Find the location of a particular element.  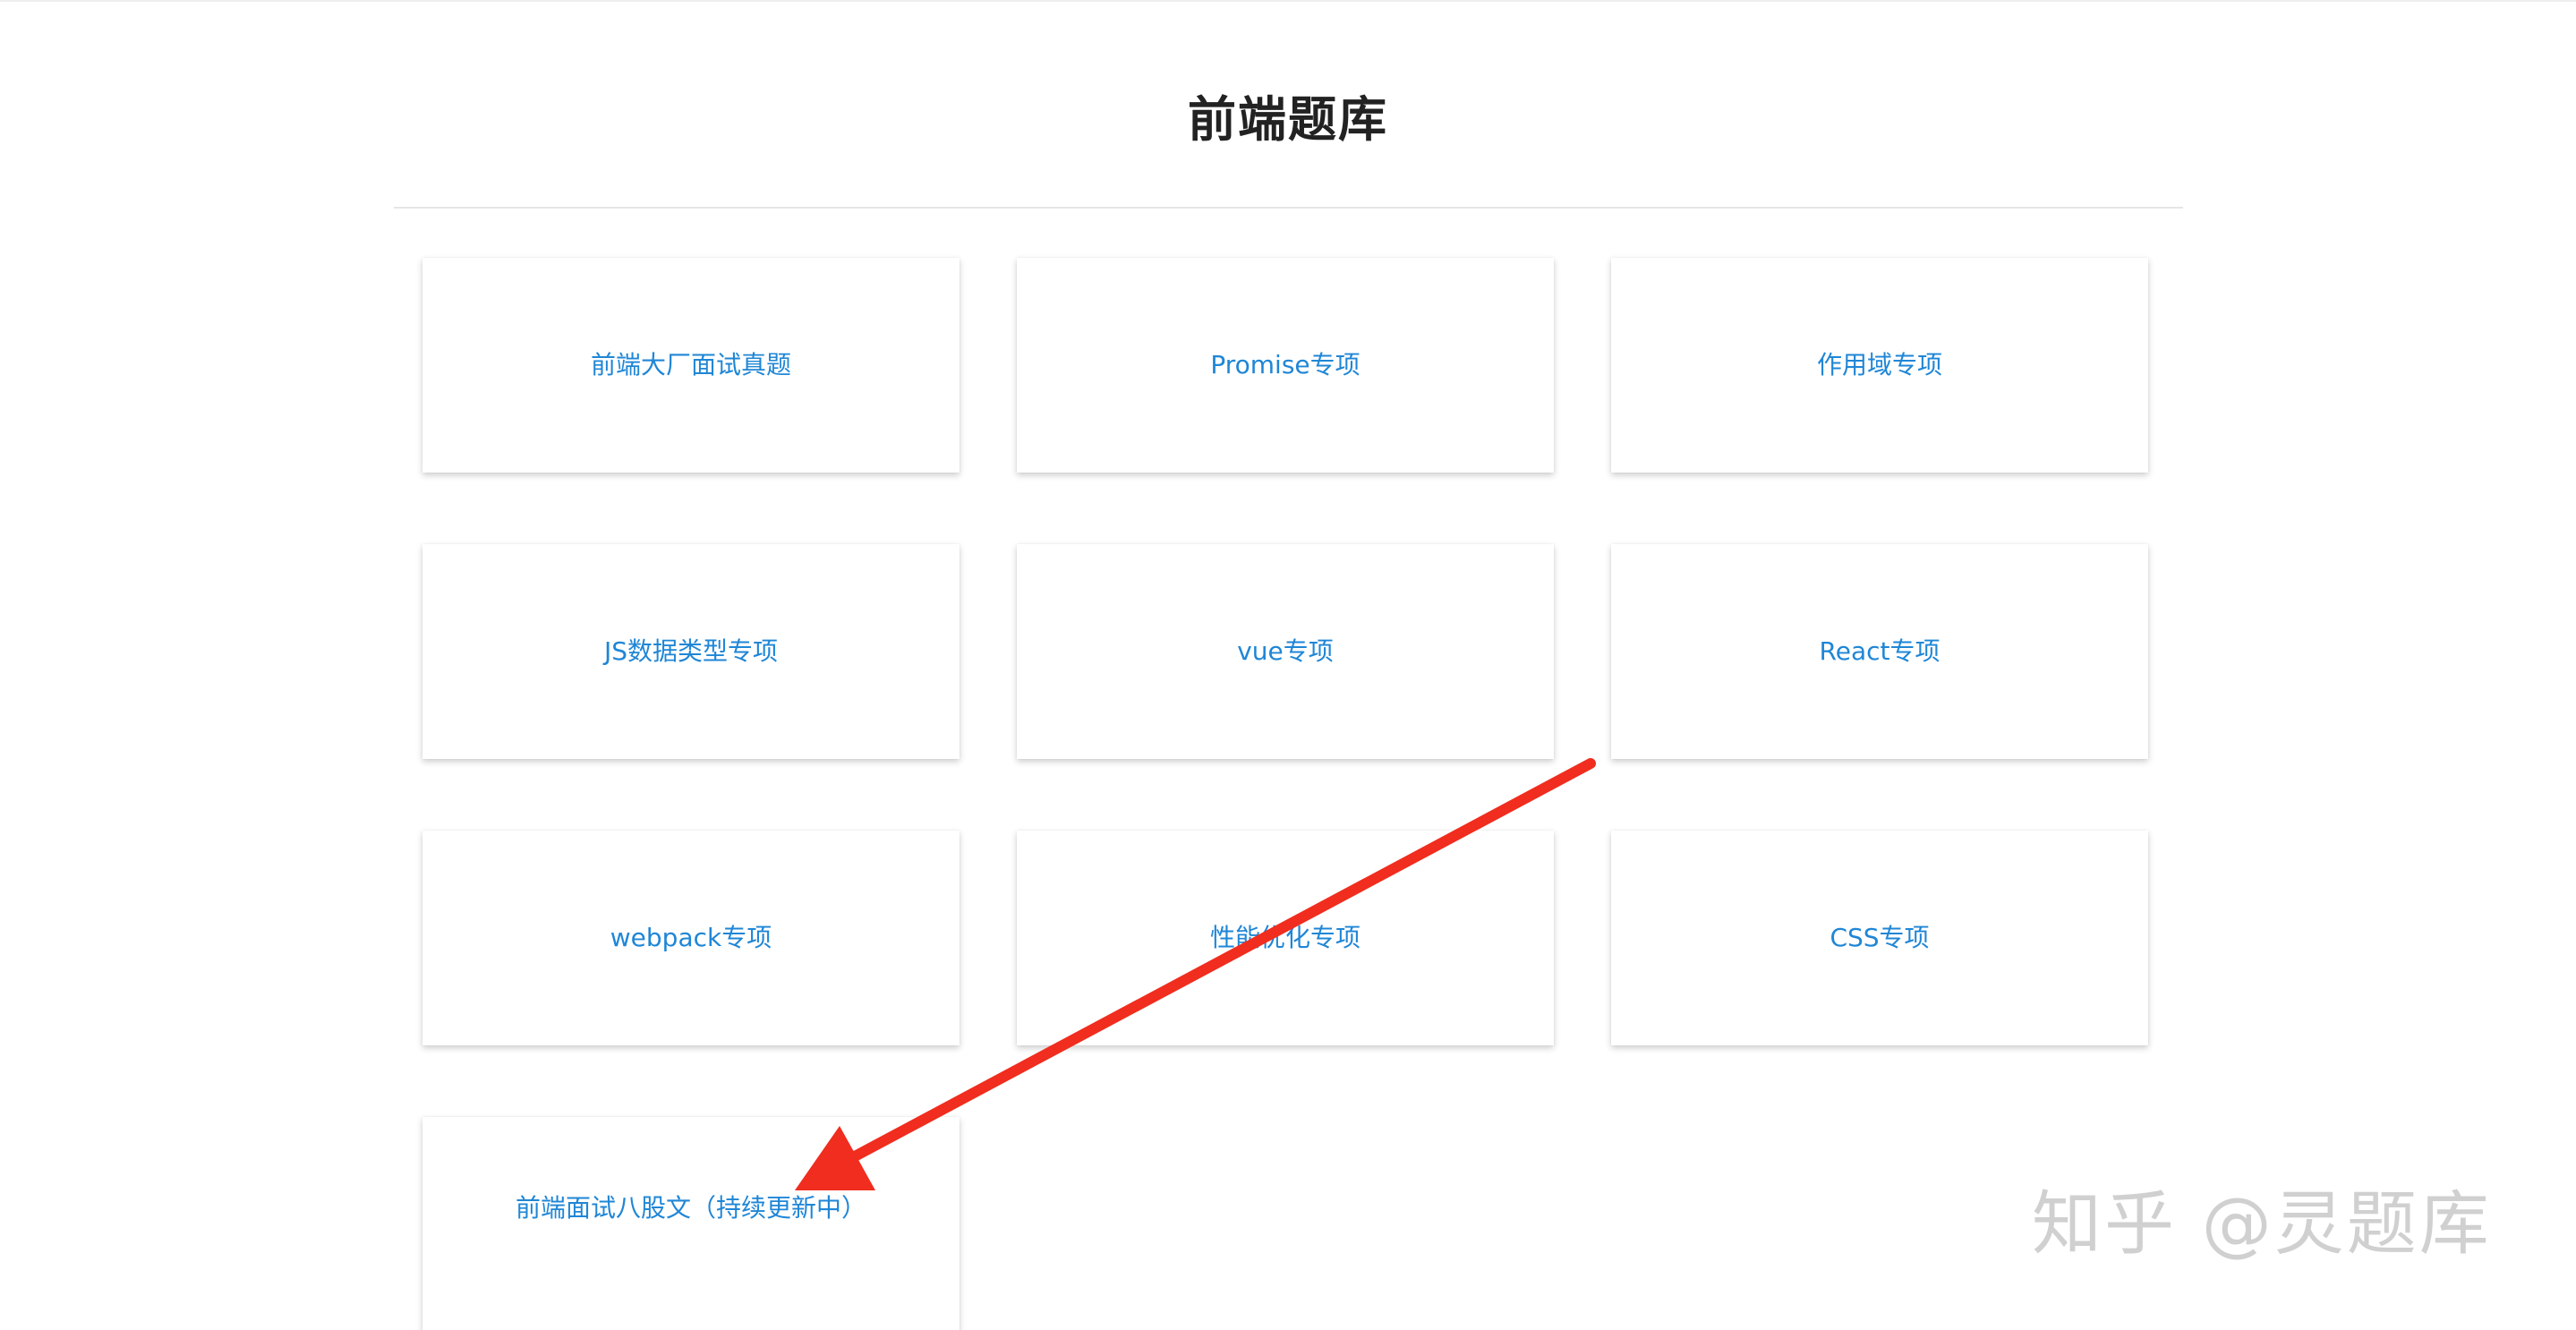

card-label: 性能优化专项 is located at coordinates (1285, 938).